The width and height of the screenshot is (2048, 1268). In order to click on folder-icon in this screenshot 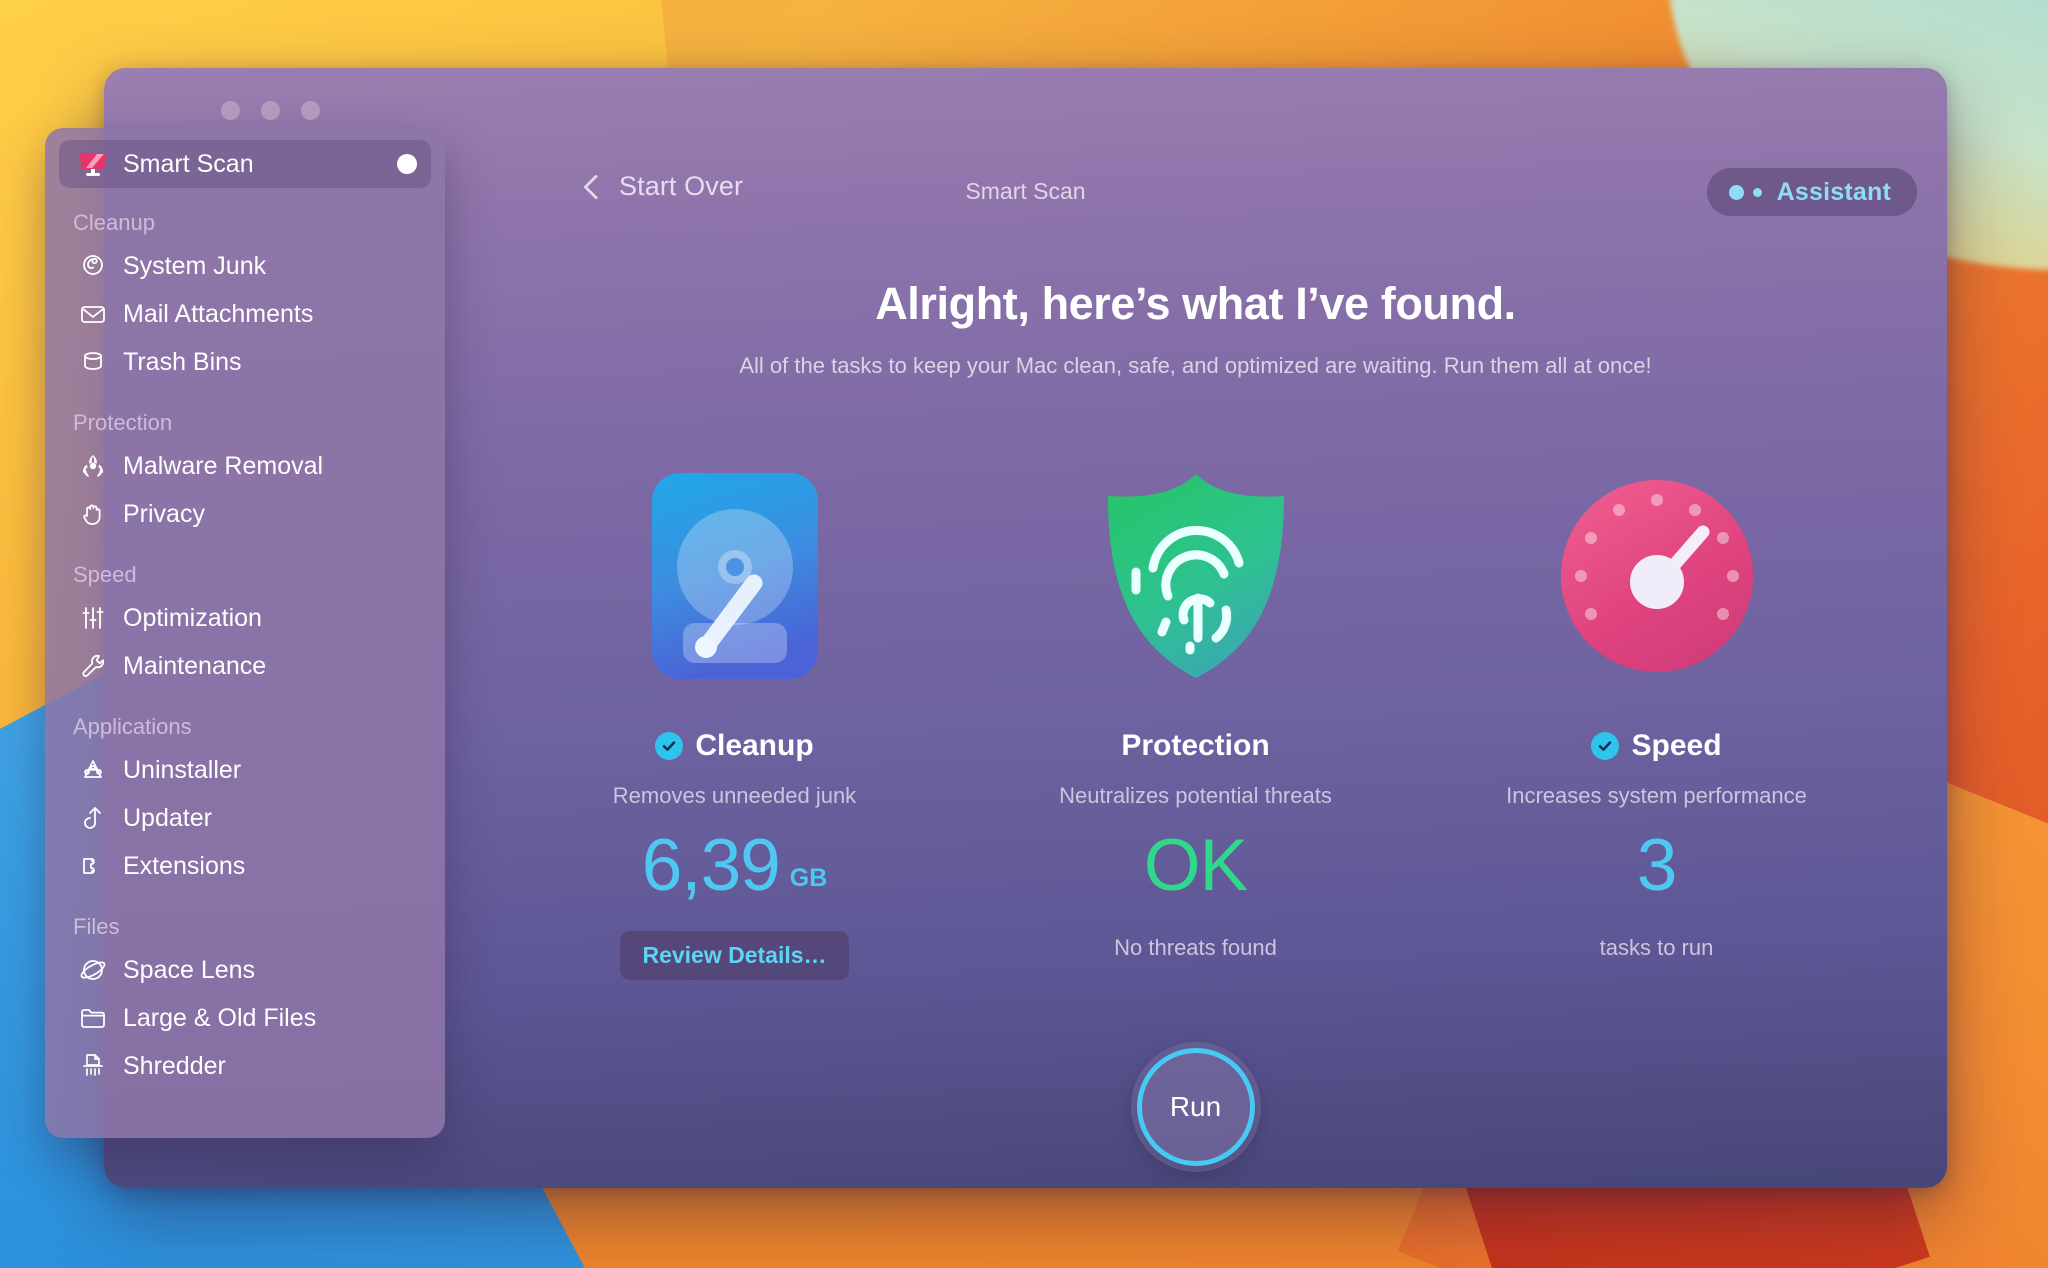, I will do `click(93, 1018)`.